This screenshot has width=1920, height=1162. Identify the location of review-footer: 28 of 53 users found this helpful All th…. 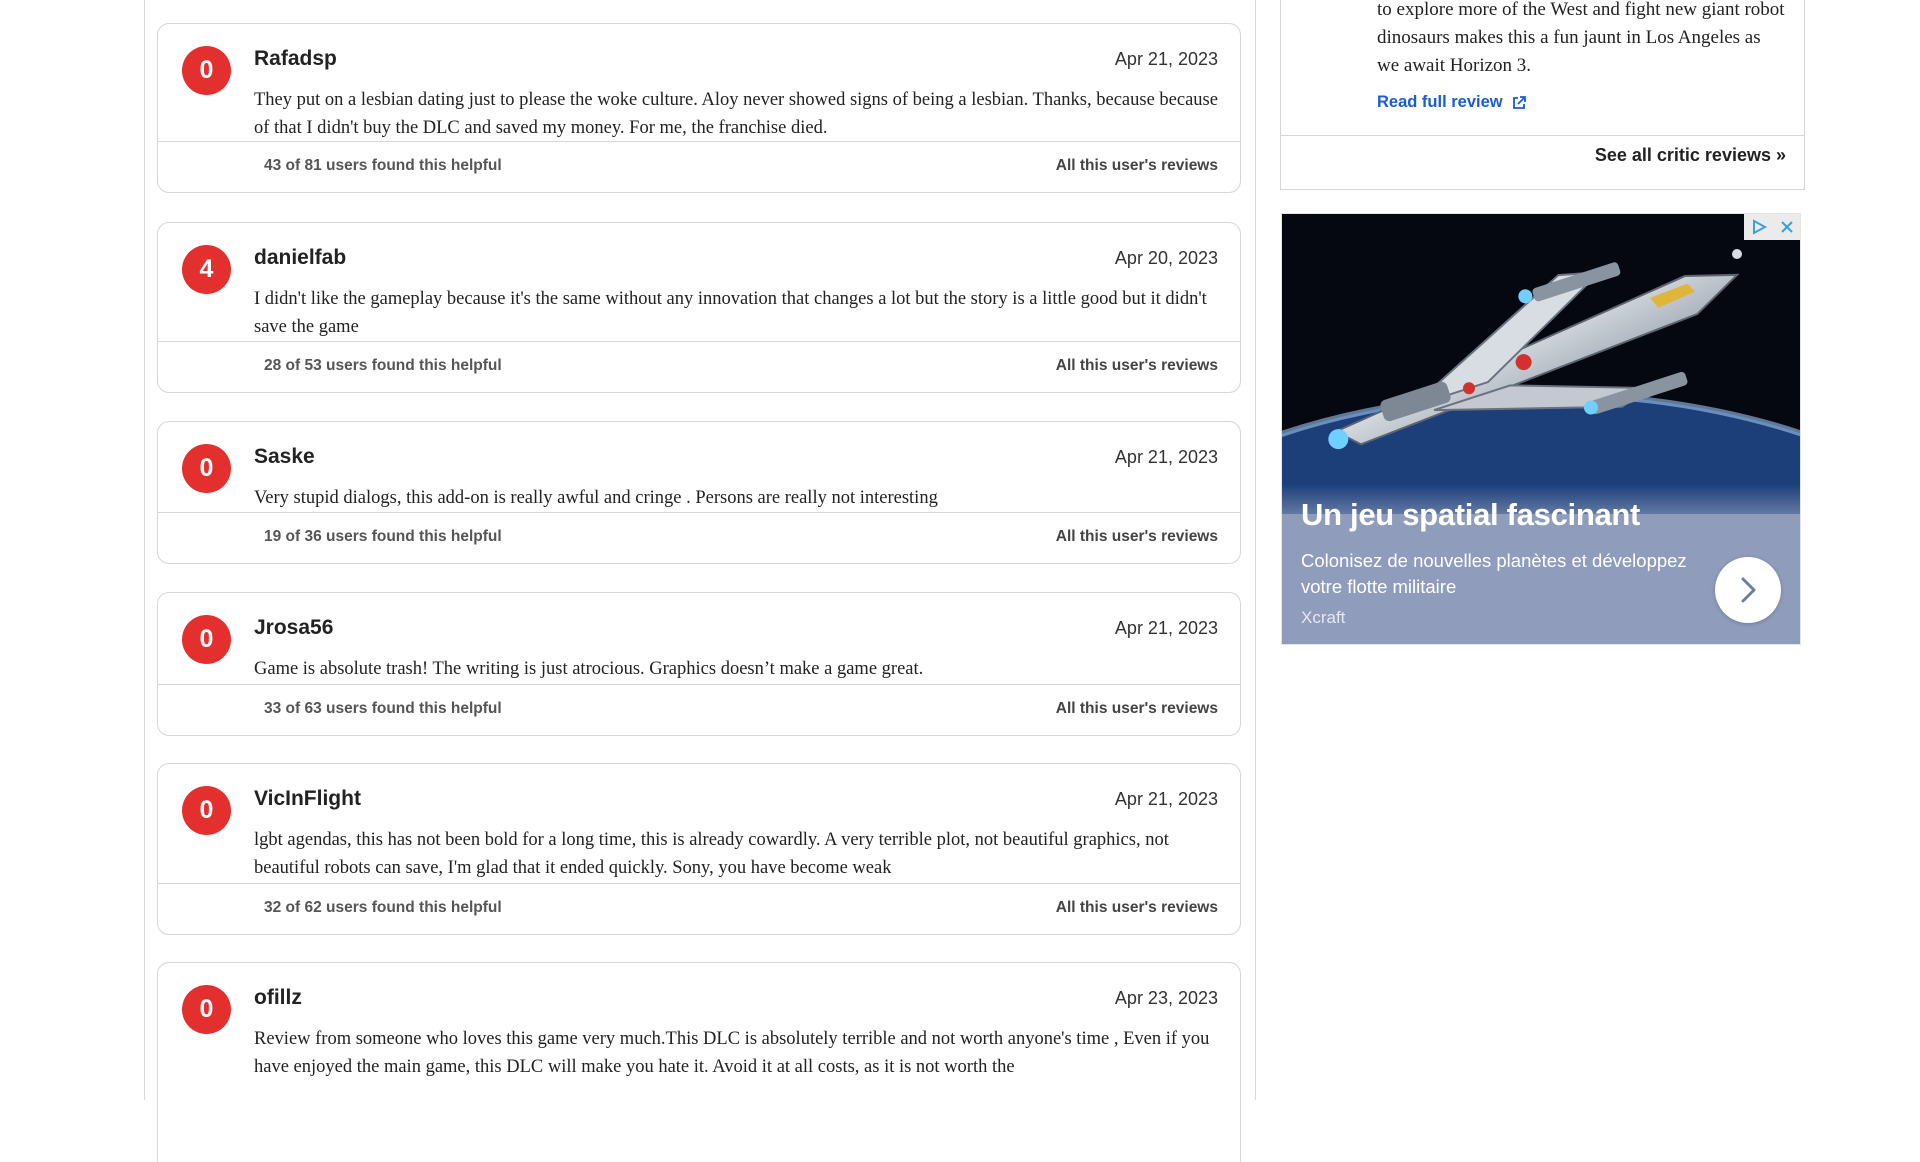
(699, 366).